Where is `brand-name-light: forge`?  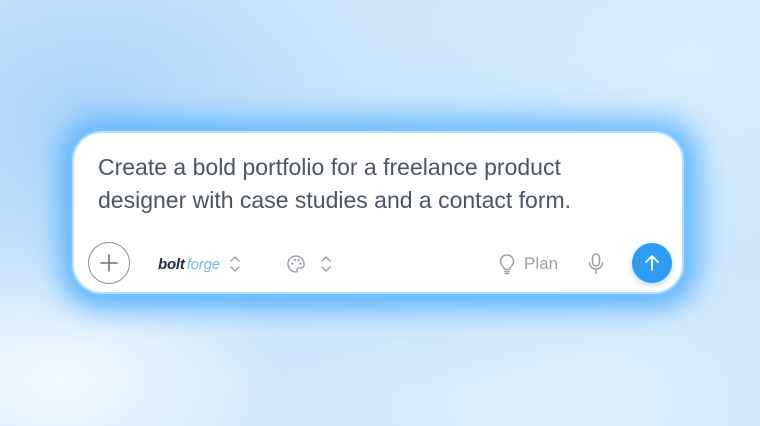 brand-name-light: forge is located at coordinates (203, 264).